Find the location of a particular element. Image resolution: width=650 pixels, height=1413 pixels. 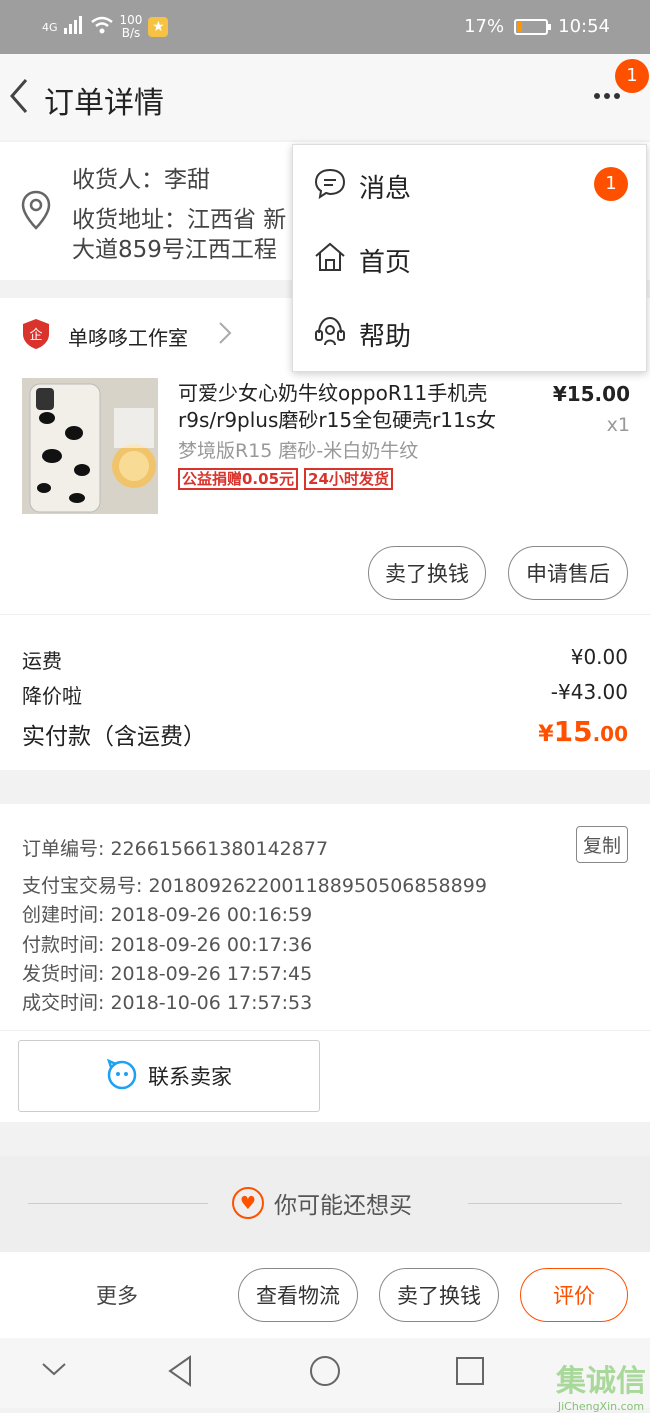

recipient-label: 收货人： is located at coordinates (118, 180).